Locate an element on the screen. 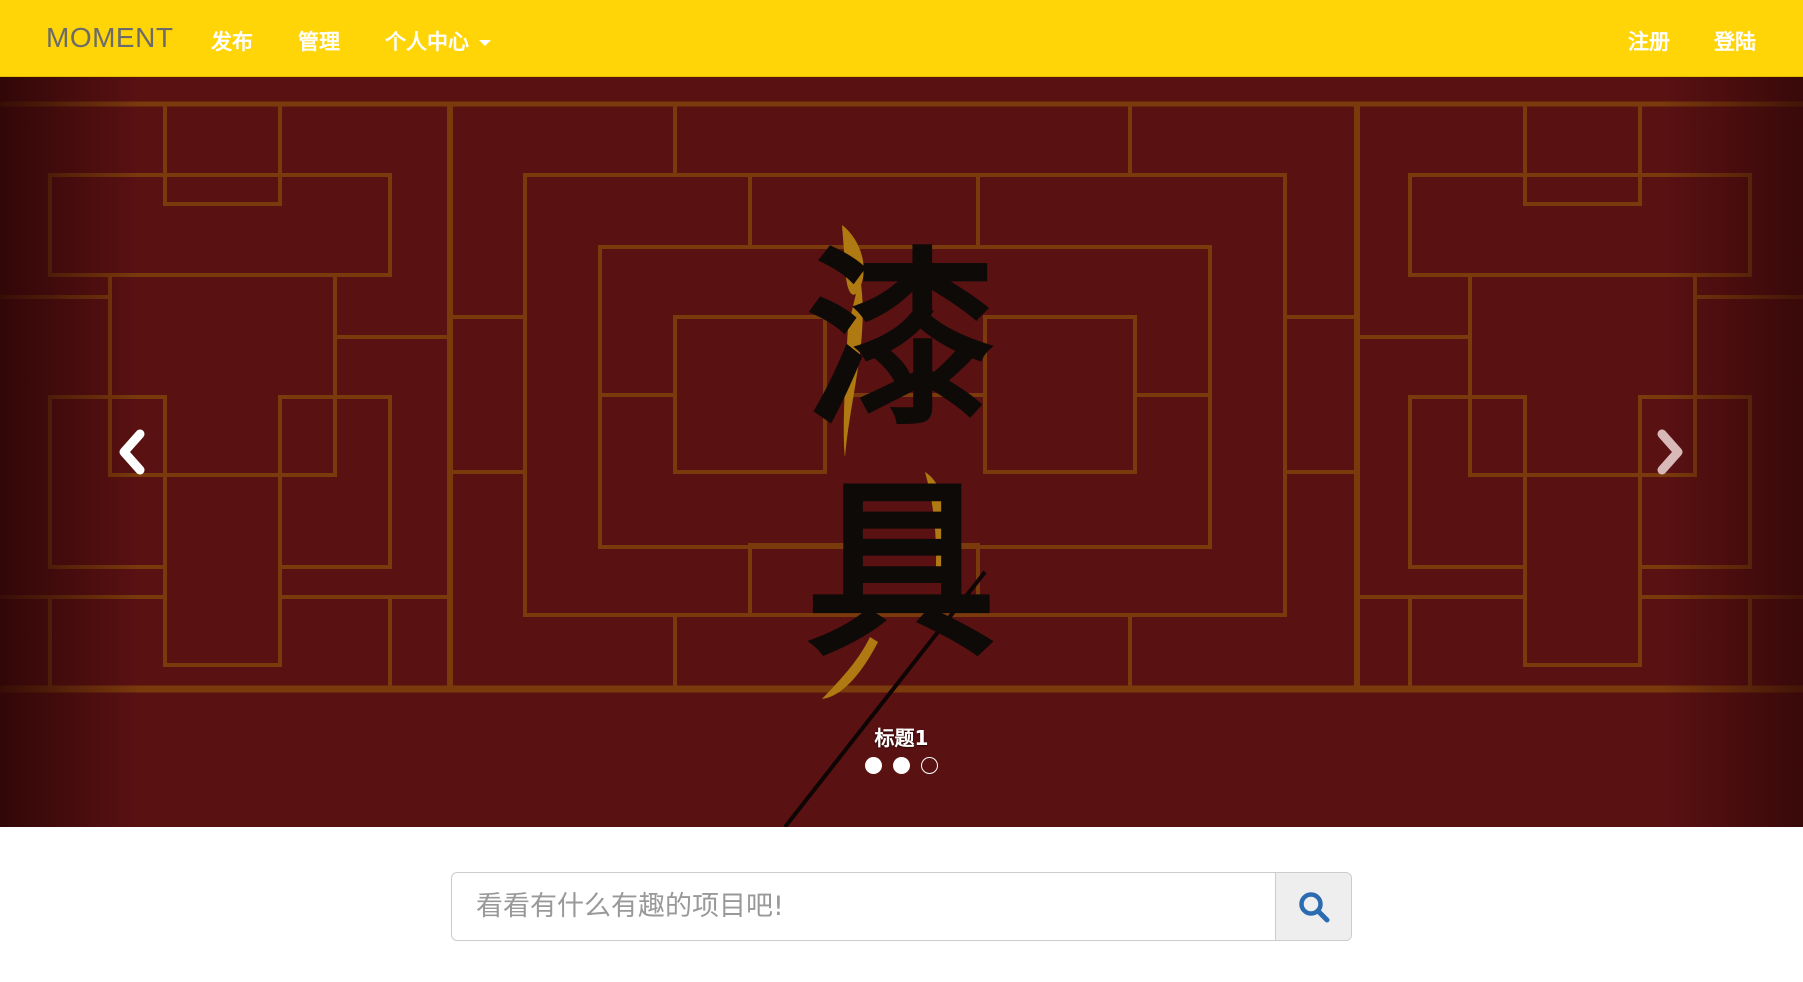 This screenshot has height=982, width=1803. carousel-caption: 标题1 is located at coordinates (901, 738).